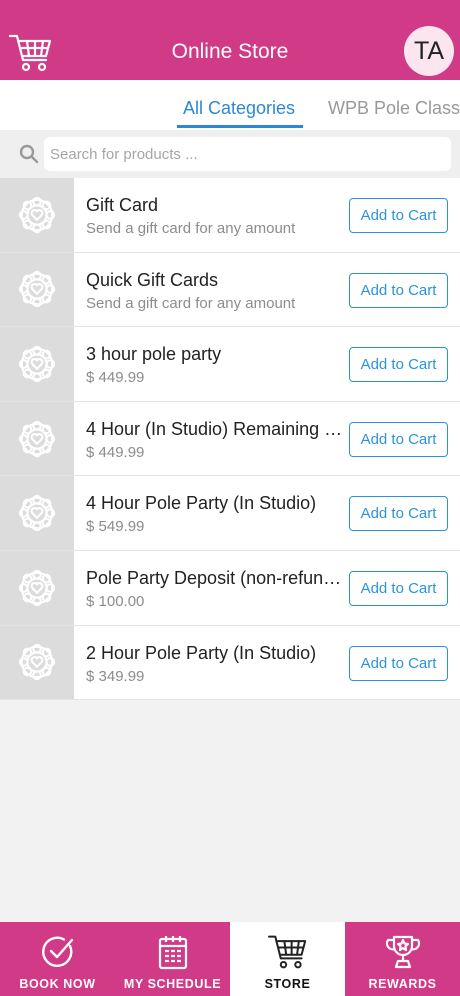  Describe the element at coordinates (240, 126) in the screenshot. I see `active-tab-indicator` at that location.